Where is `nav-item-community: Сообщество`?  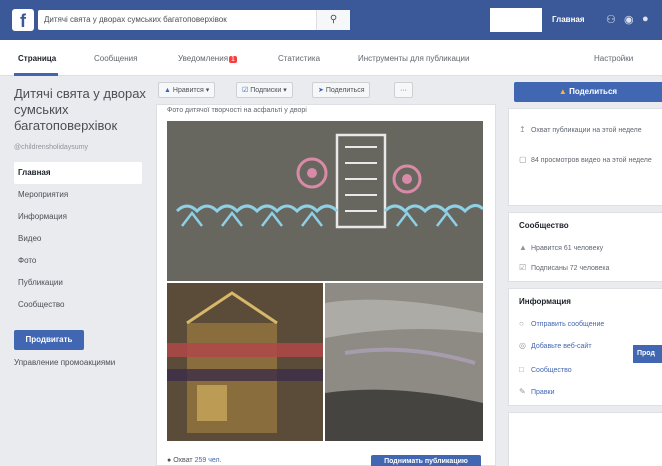
nav-item-community: Сообщество is located at coordinates (78, 305).